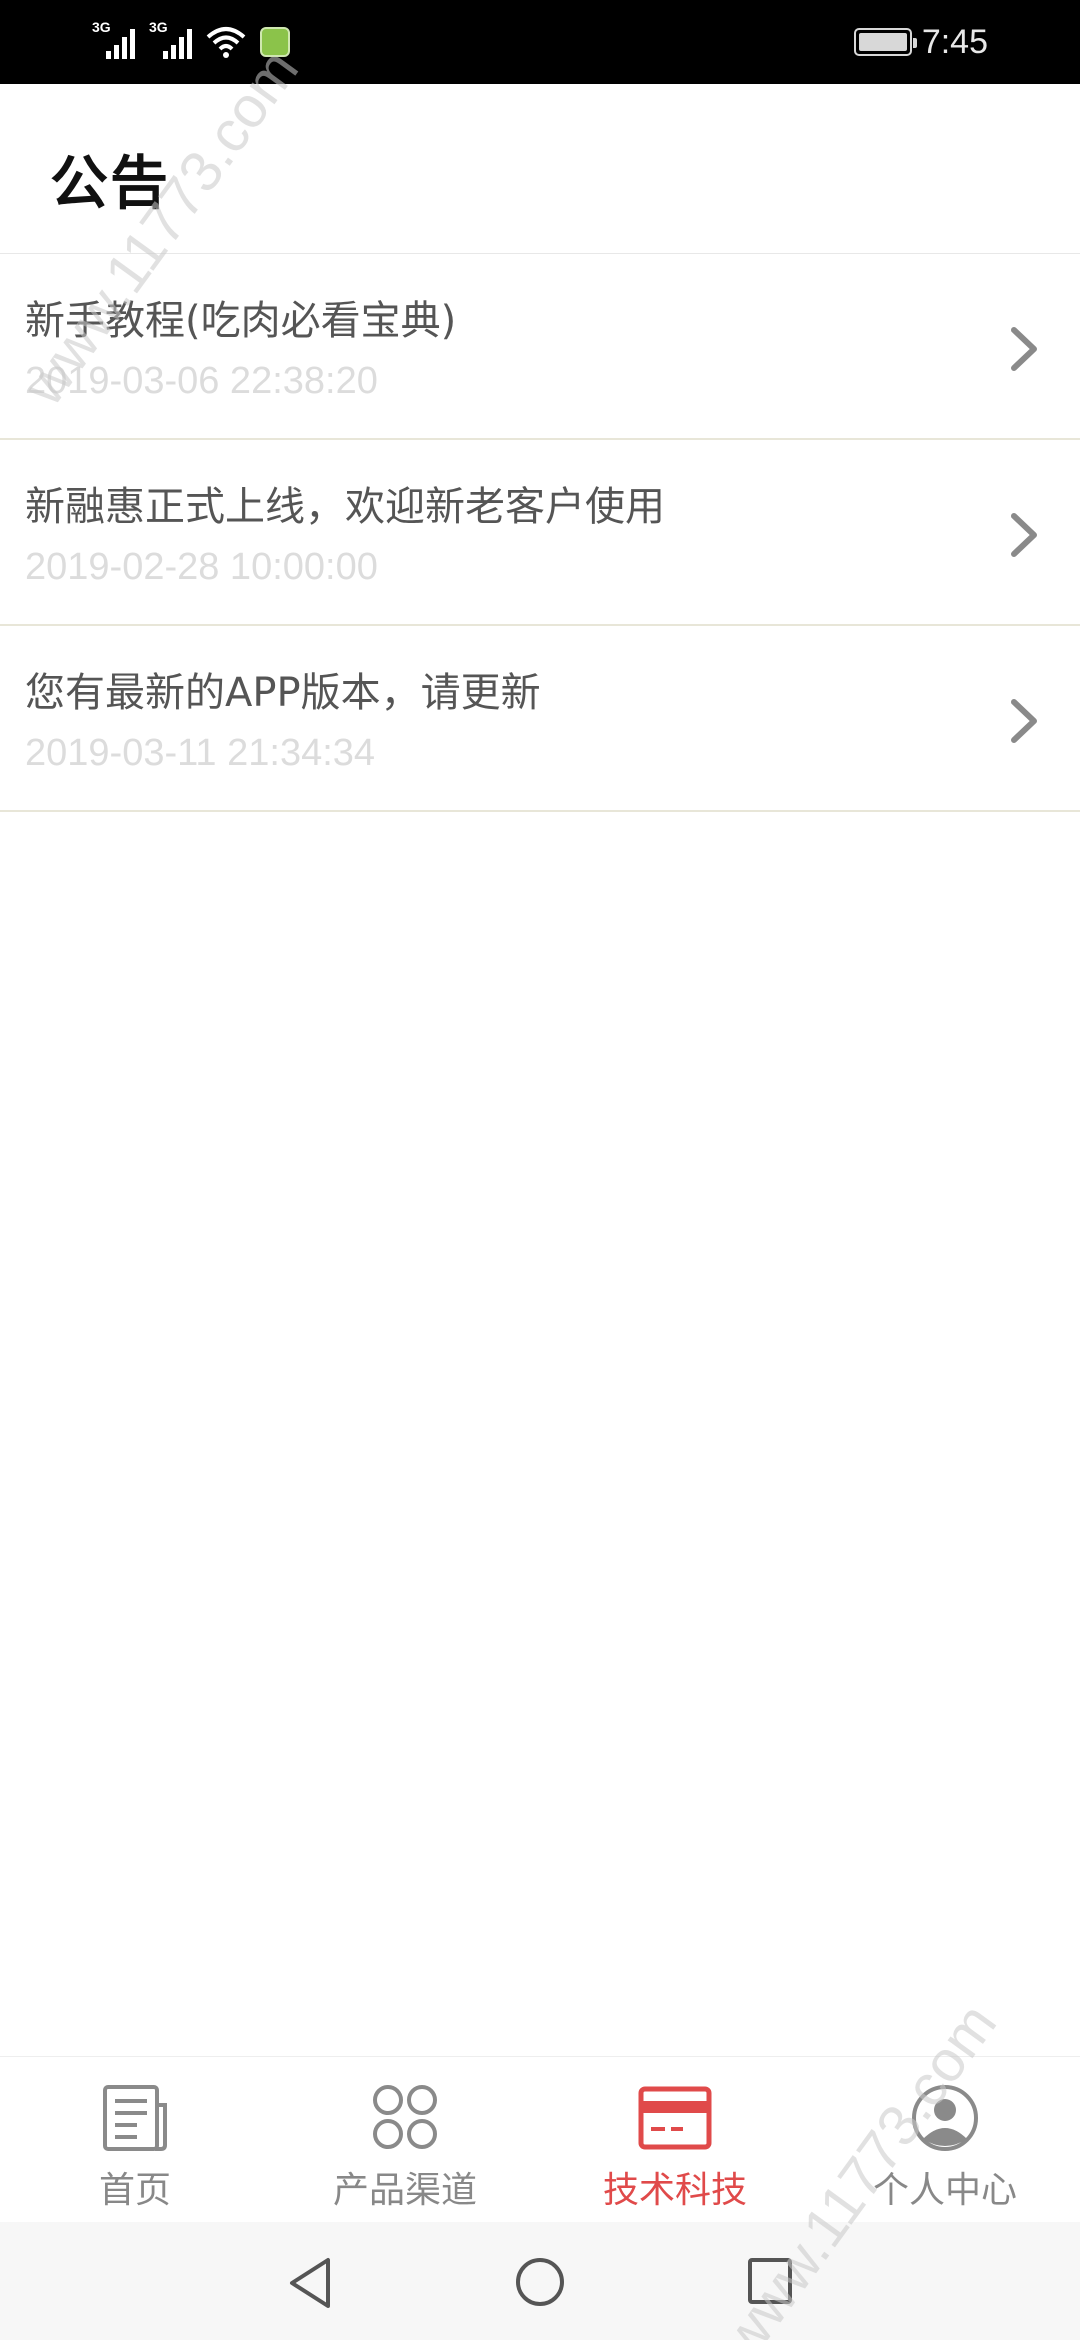 The width and height of the screenshot is (1080, 2340). Describe the element at coordinates (675, 2118) in the screenshot. I see `card-icon` at that location.